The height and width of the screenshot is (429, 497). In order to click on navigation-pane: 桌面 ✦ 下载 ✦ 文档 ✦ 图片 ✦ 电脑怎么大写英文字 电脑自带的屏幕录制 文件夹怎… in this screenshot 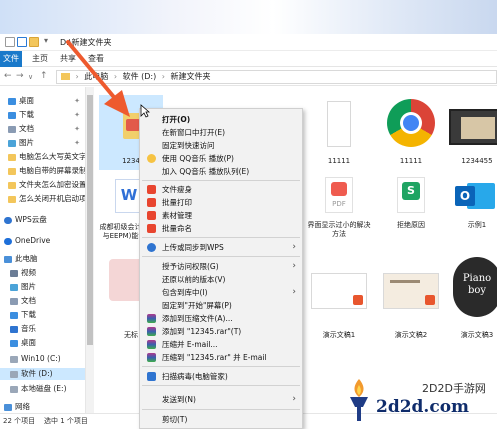, I will do `click(43, 250)`.